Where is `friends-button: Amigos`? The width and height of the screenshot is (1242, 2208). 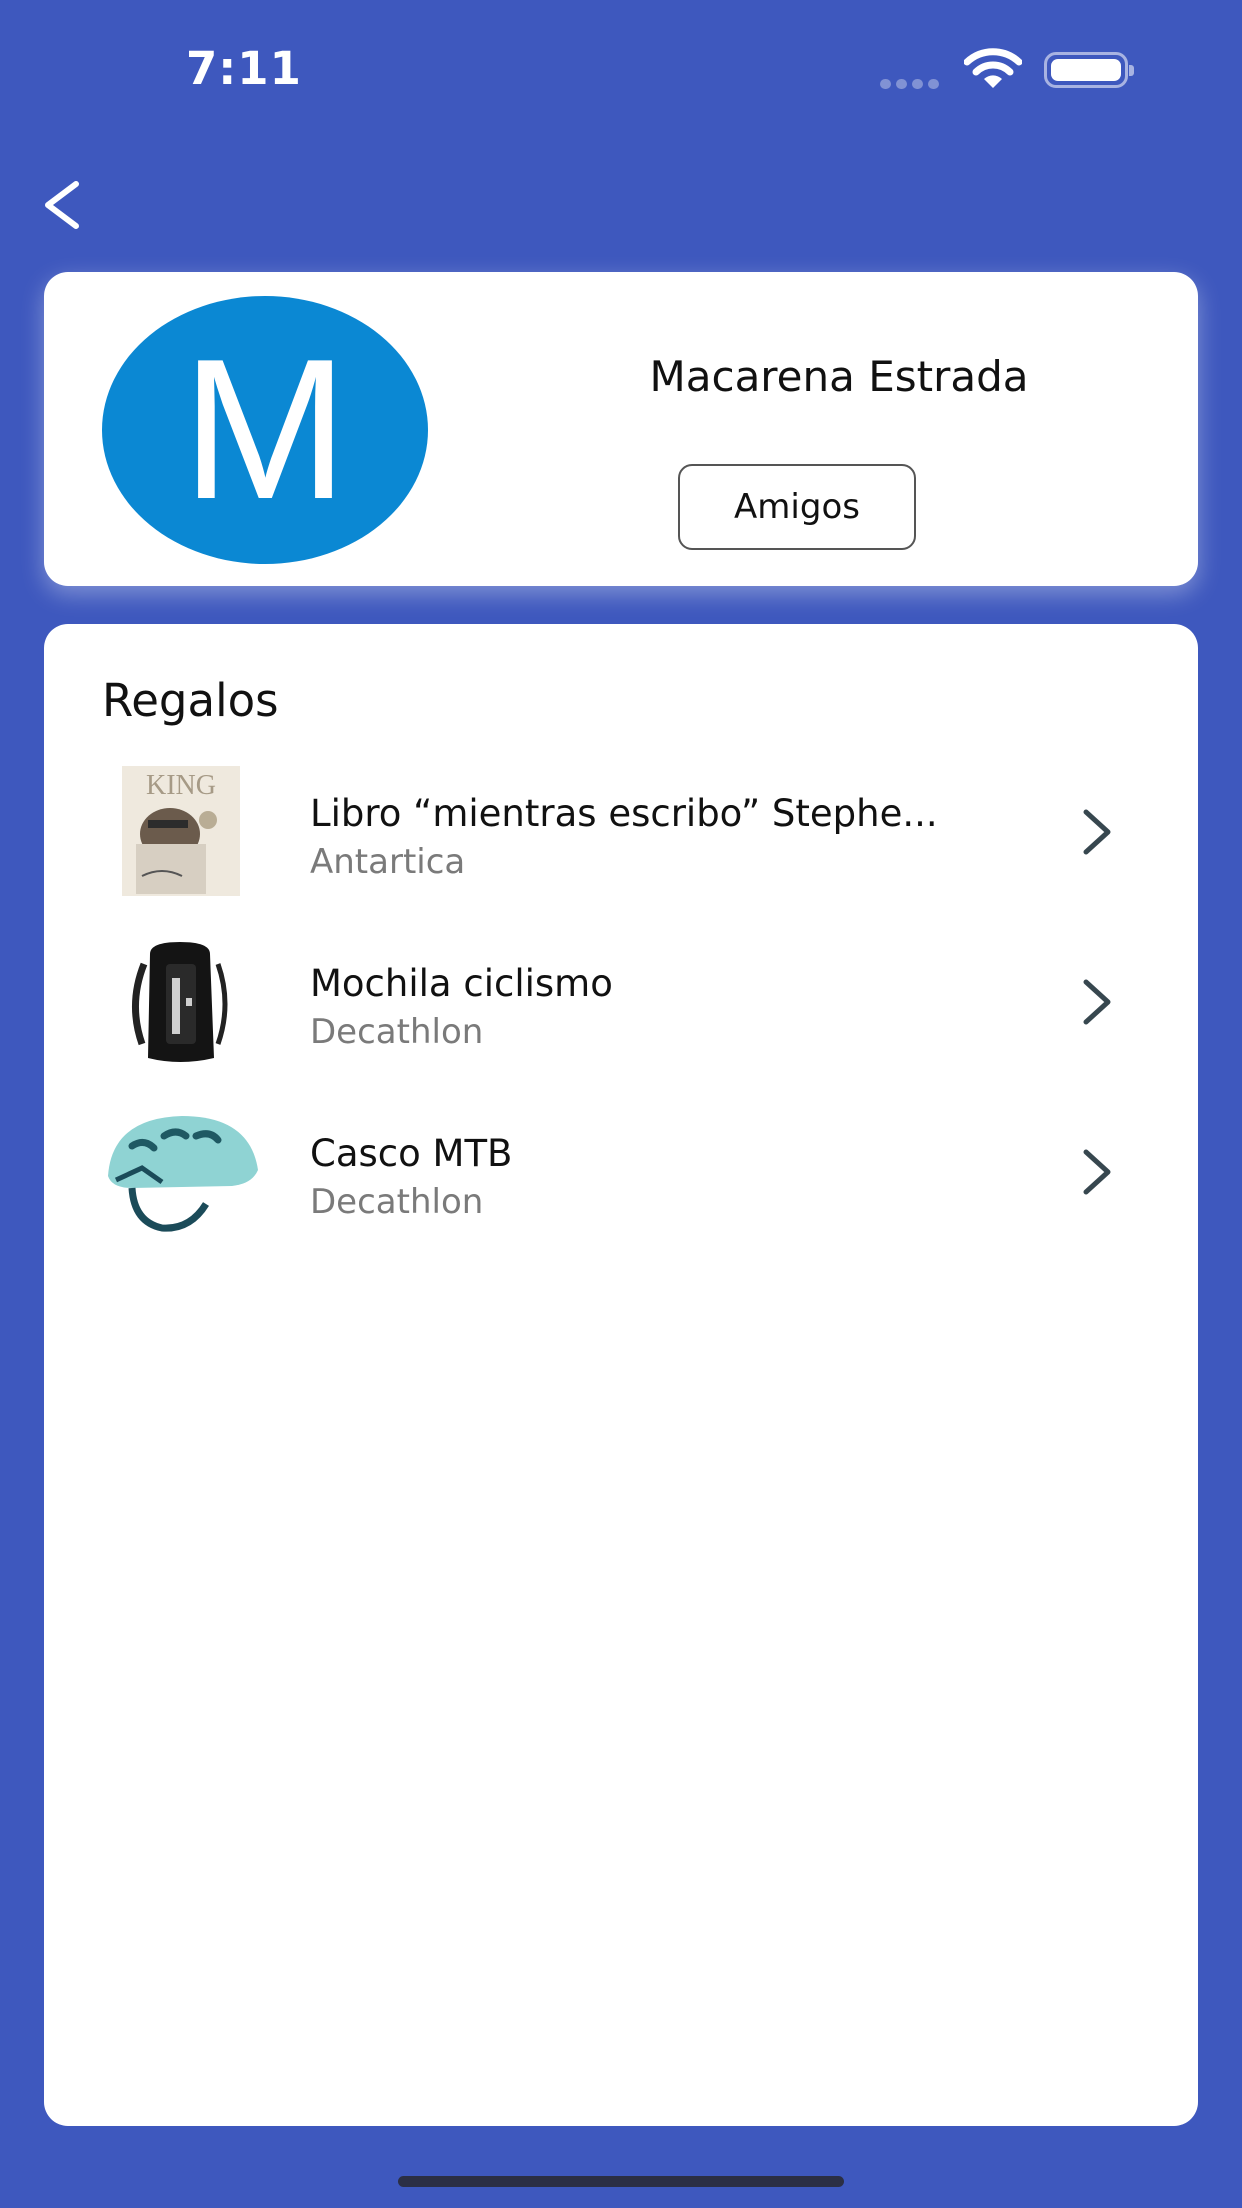
friends-button: Amigos is located at coordinates (797, 507).